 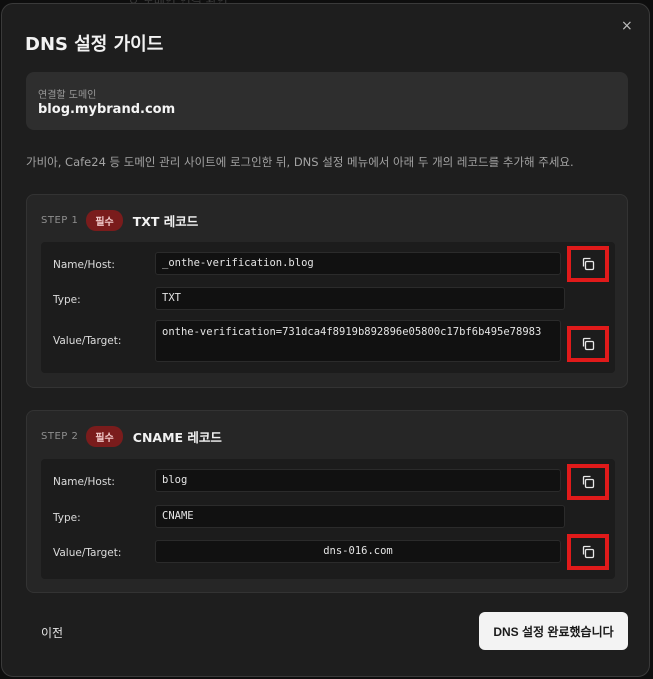 What do you see at coordinates (60, 436) in the screenshot?
I see `step-number: STEP 2` at bounding box center [60, 436].